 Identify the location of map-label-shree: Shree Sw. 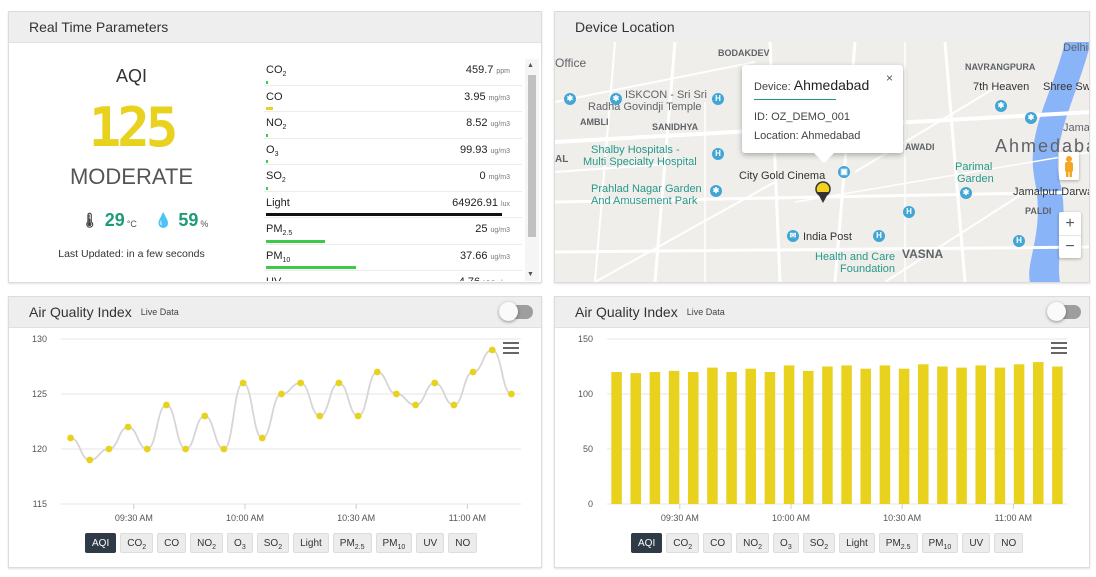
(1066, 87).